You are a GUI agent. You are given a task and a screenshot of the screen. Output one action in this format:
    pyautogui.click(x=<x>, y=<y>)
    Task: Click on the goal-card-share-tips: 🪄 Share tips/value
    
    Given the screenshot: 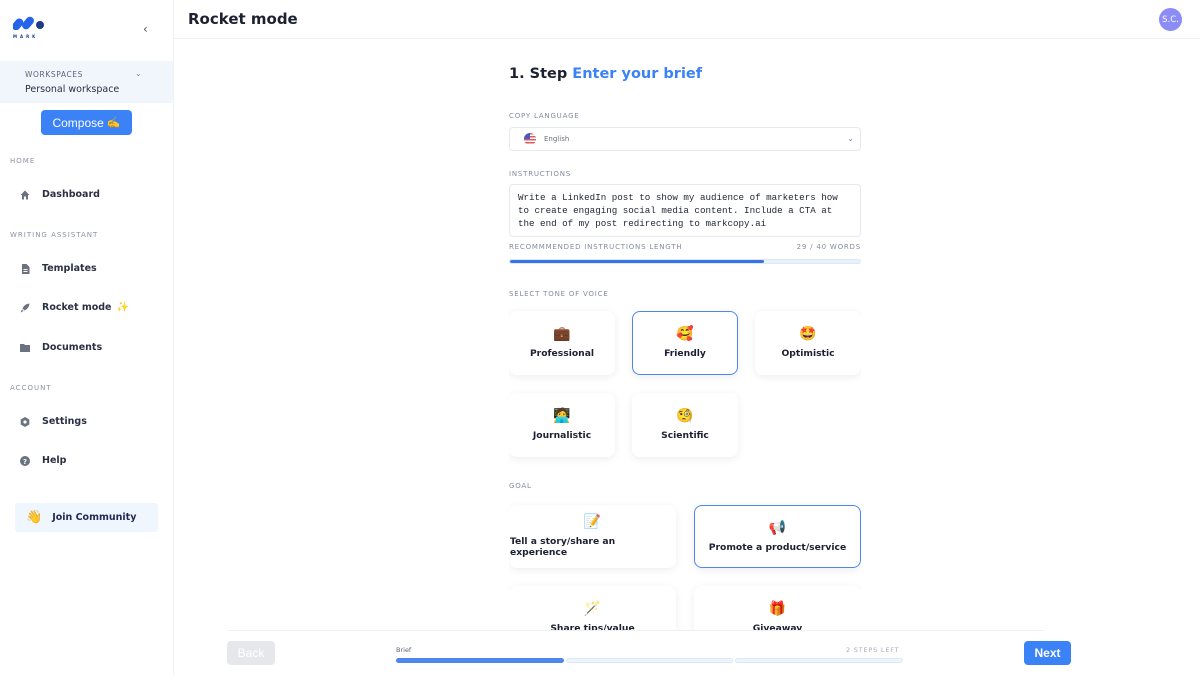 What is the action you would take?
    pyautogui.click(x=592, y=608)
    